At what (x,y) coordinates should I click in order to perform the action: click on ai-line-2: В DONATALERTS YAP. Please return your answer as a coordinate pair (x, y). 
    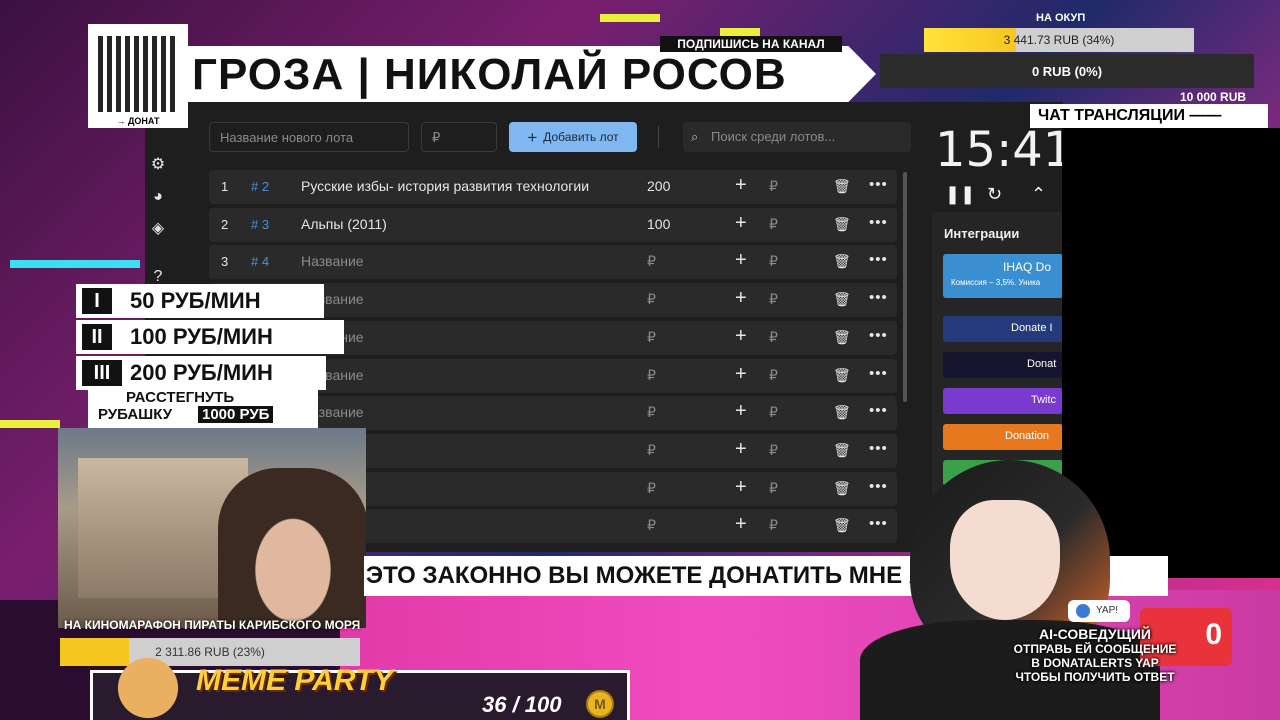
    Looking at the image, I should click on (1095, 663).